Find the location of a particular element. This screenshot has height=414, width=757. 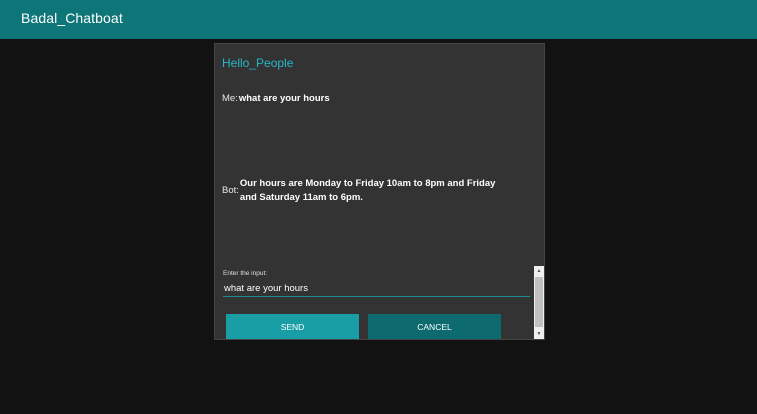

input-label: Enter the input: is located at coordinates (245, 273).